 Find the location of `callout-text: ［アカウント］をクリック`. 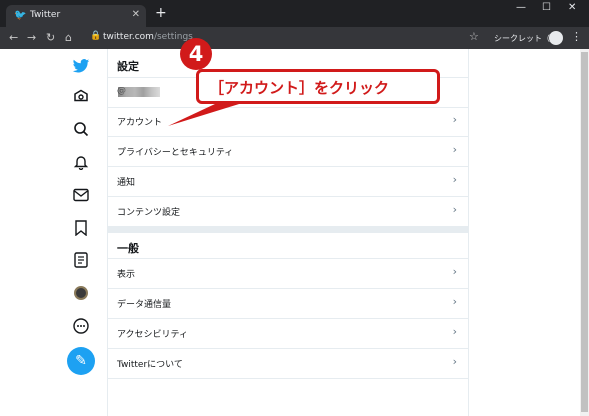

callout-text: ［アカウント］をクリック is located at coordinates (299, 88).